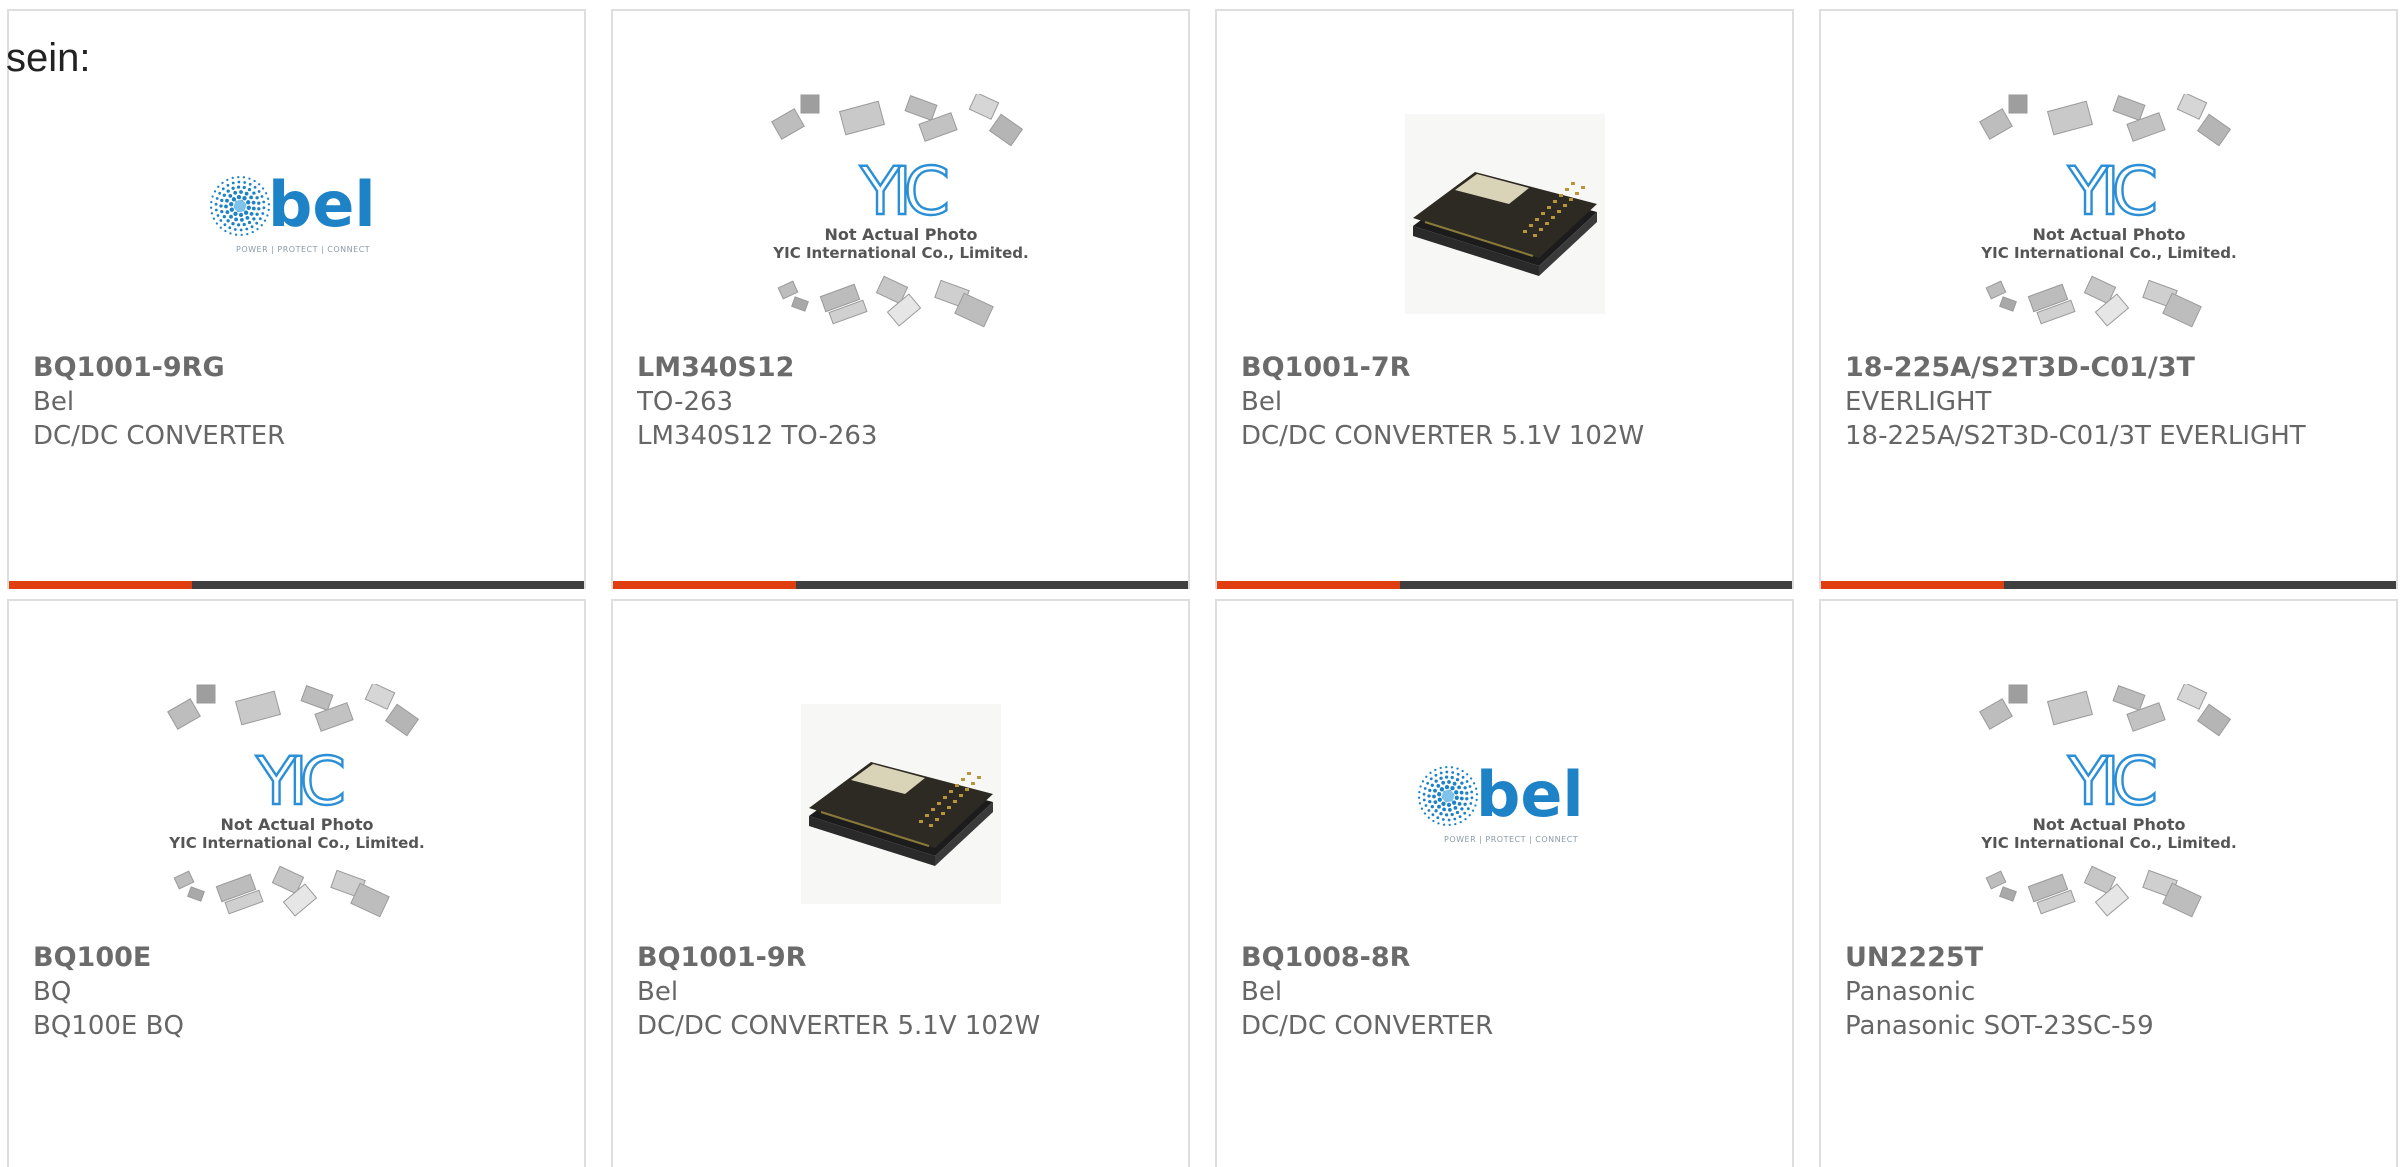 Image resolution: width=2400 pixels, height=1167 pixels. I want to click on product-brand: TO-263, so click(685, 402).